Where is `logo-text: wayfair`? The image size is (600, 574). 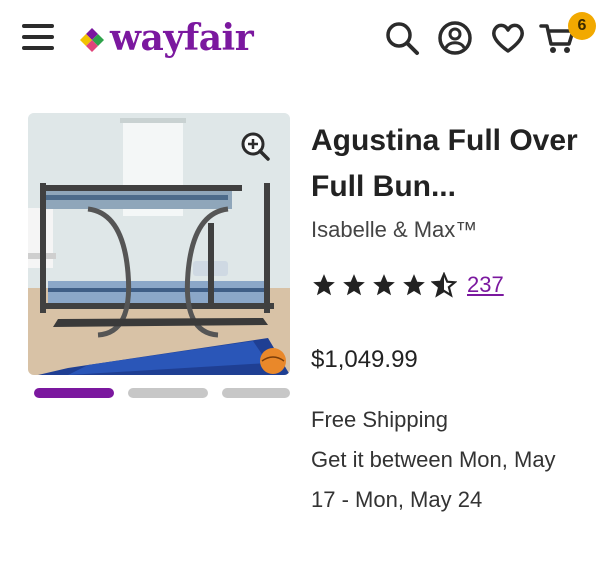
logo-text: wayfair is located at coordinates (182, 38).